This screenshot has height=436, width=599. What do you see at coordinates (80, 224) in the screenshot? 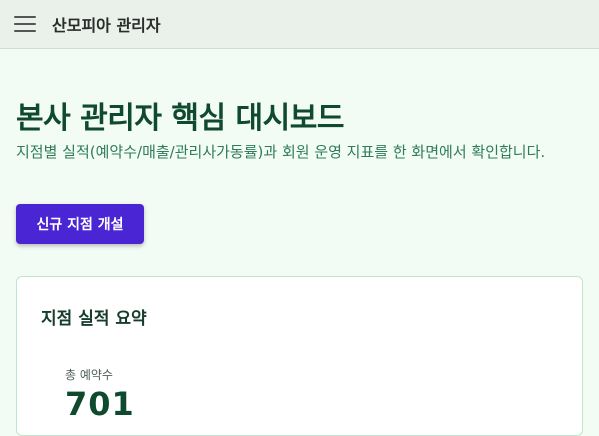
I see `new-branch-button: 신규 지점 개설` at bounding box center [80, 224].